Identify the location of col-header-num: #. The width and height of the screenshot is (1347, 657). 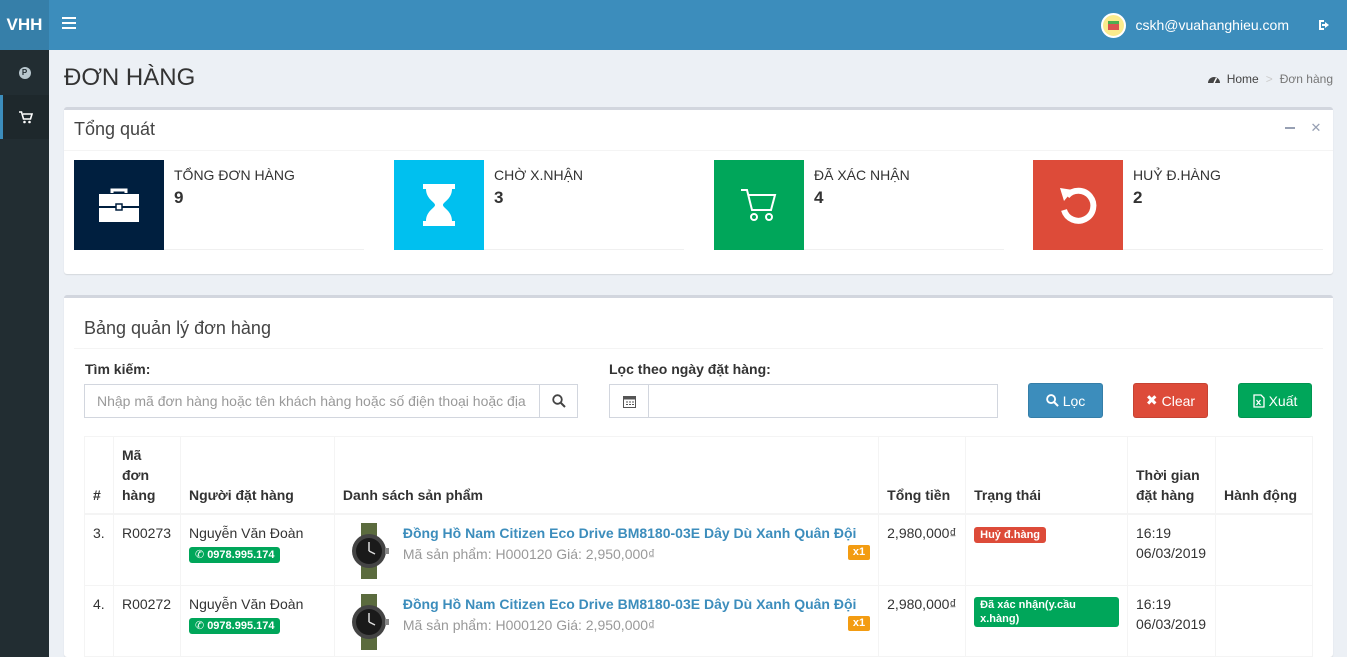
(99, 475).